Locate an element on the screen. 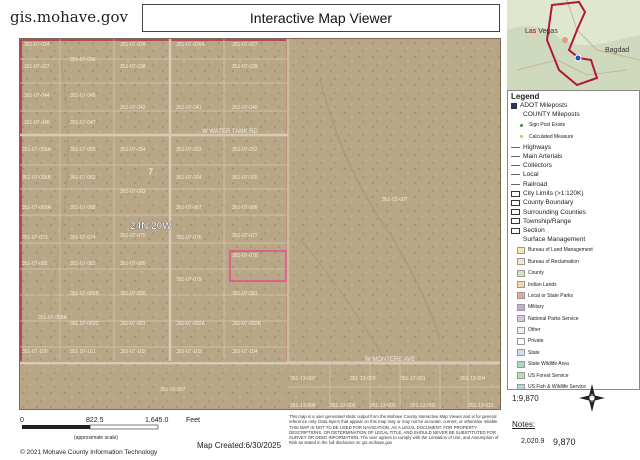 The height and width of the screenshot is (460, 640). parcel-label: 351-07-100 is located at coordinates (35, 352).